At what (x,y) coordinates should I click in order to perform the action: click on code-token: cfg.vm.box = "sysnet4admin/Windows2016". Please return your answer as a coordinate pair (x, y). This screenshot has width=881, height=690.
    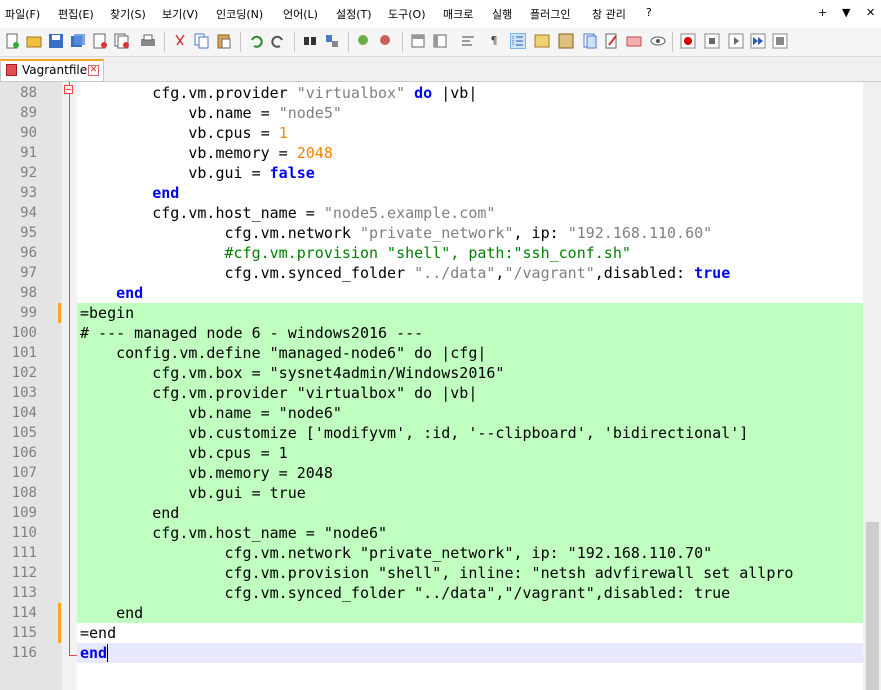
    Looking at the image, I should click on (292, 373).